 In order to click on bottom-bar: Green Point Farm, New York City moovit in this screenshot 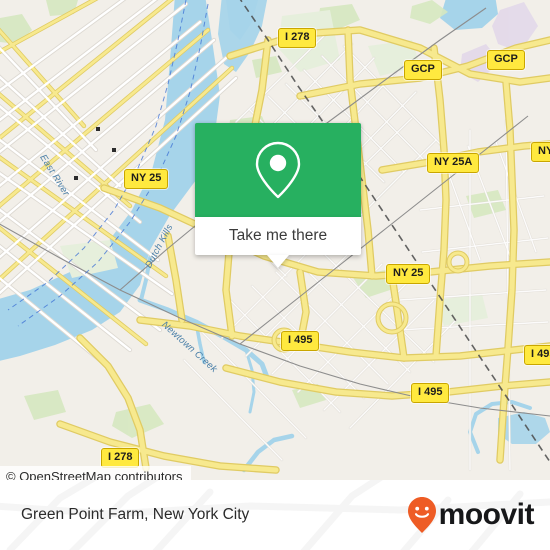, I will do `click(275, 515)`.